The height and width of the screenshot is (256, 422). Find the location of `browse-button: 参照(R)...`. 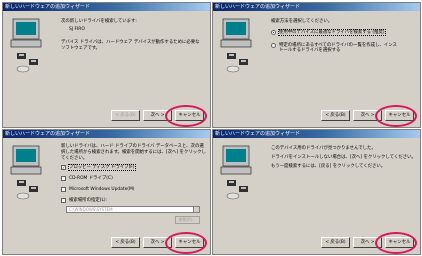

browse-button: 参照(R)... is located at coordinates (187, 220).